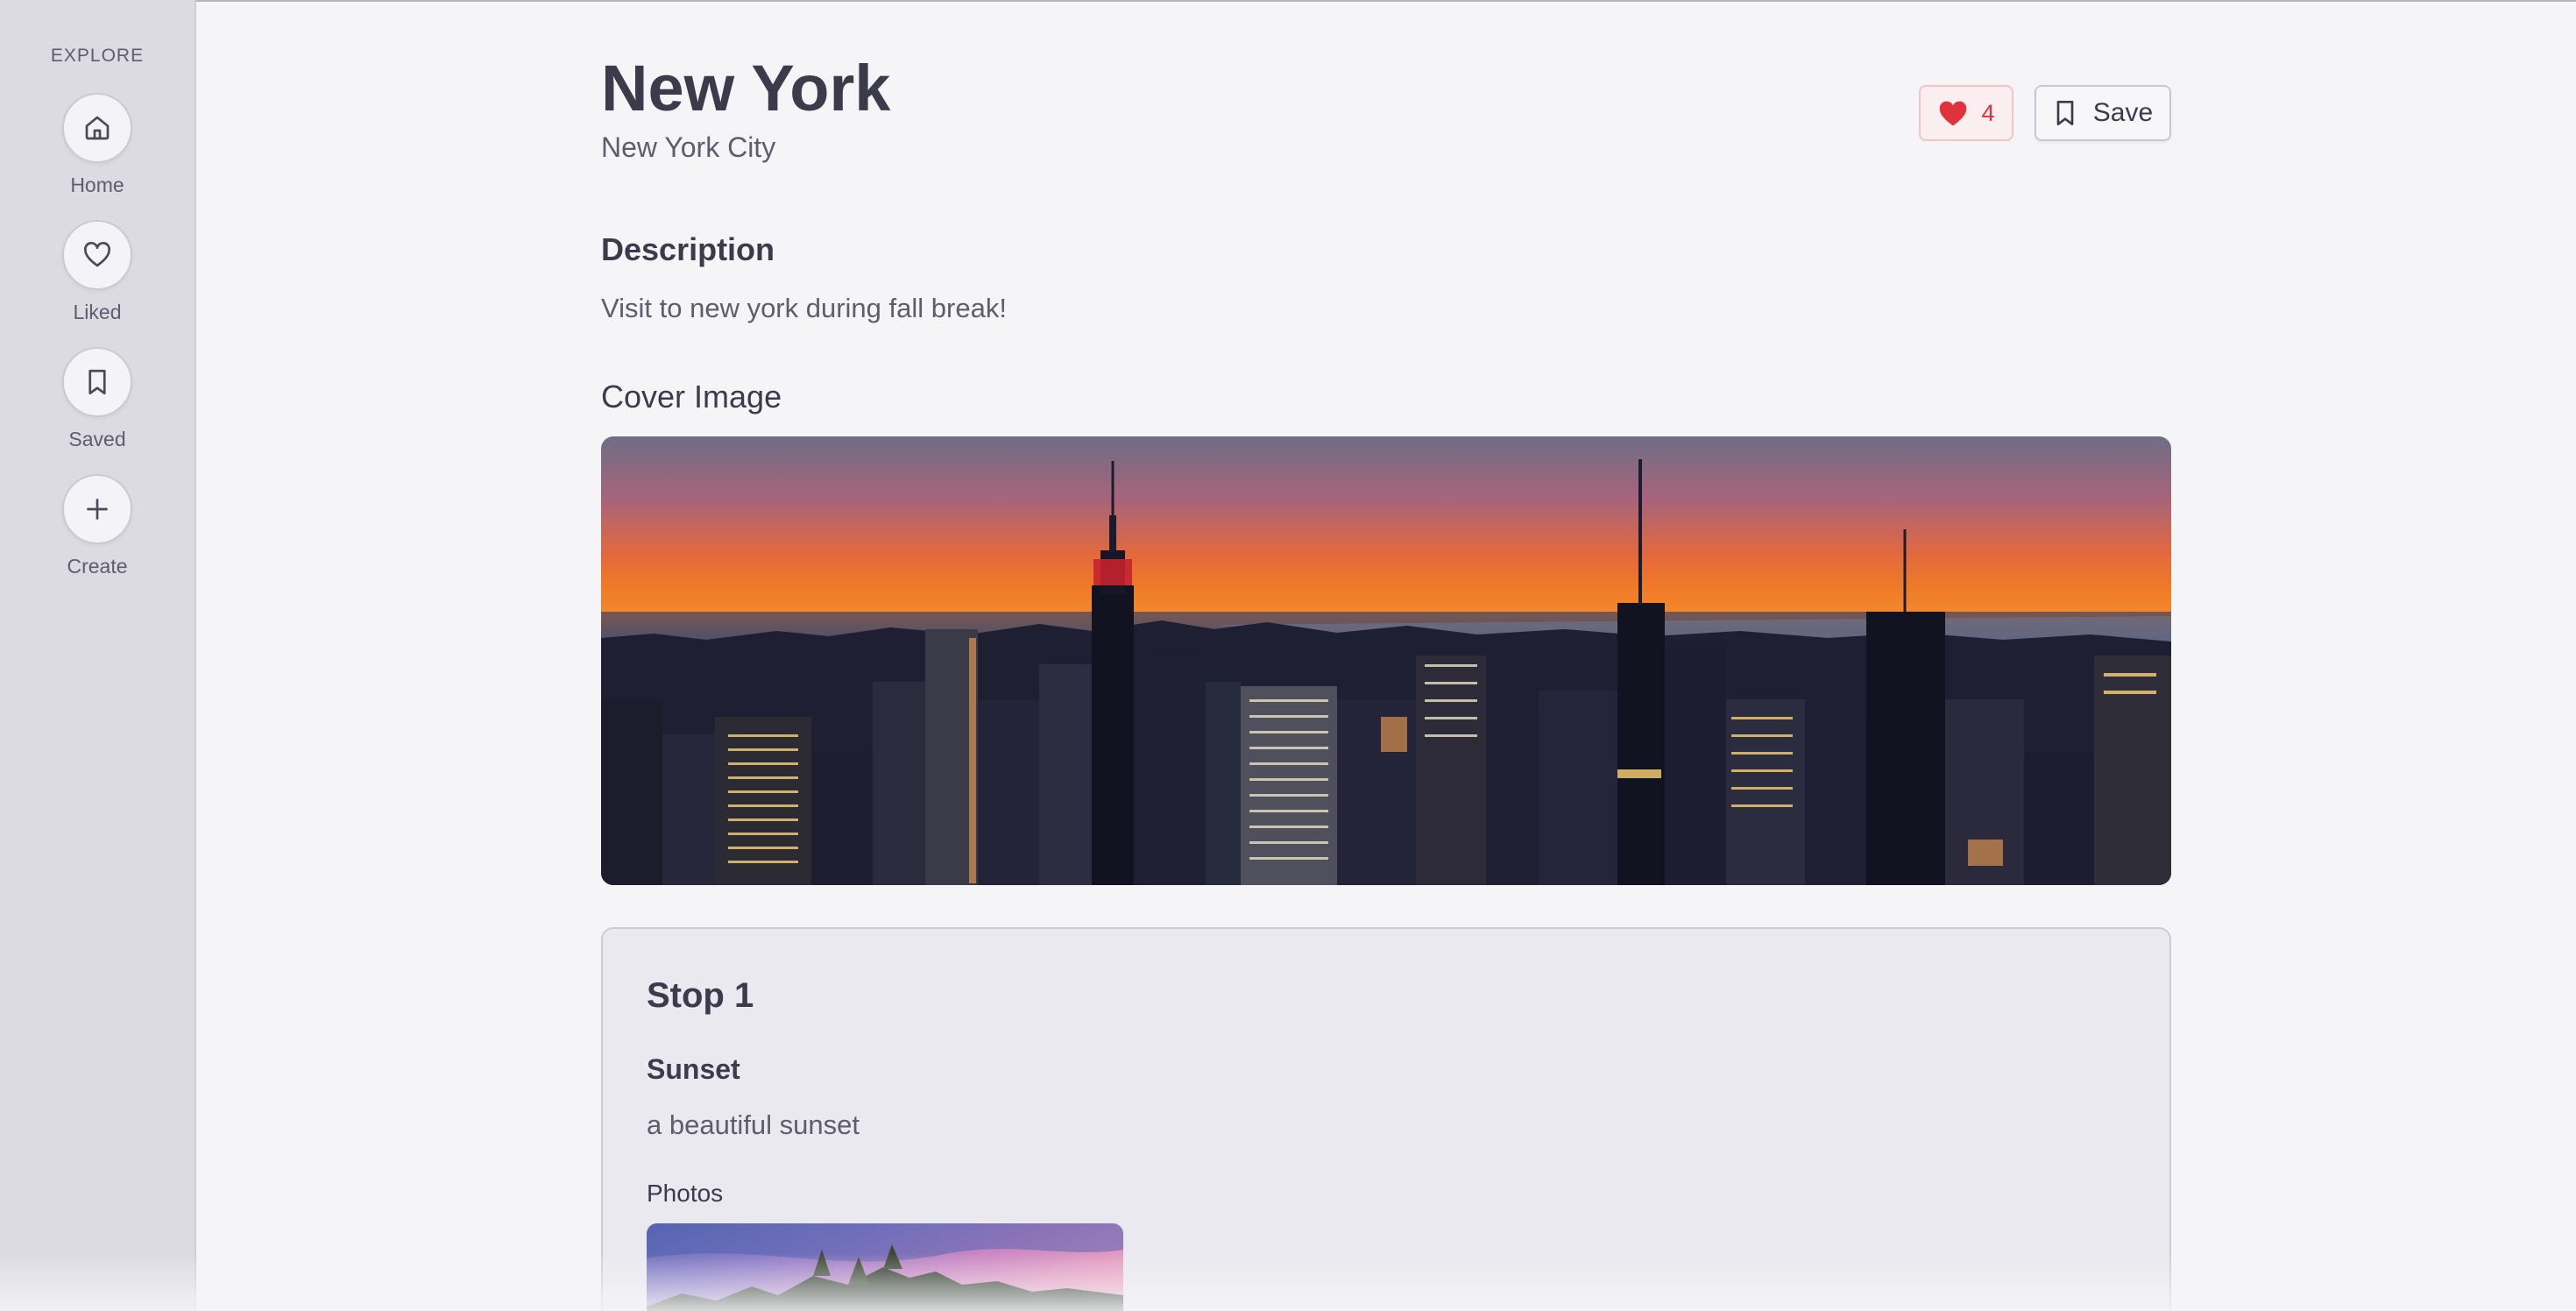 This screenshot has width=2576, height=1311. What do you see at coordinates (688, 147) in the screenshot?
I see `page-subtitle: New York City` at bounding box center [688, 147].